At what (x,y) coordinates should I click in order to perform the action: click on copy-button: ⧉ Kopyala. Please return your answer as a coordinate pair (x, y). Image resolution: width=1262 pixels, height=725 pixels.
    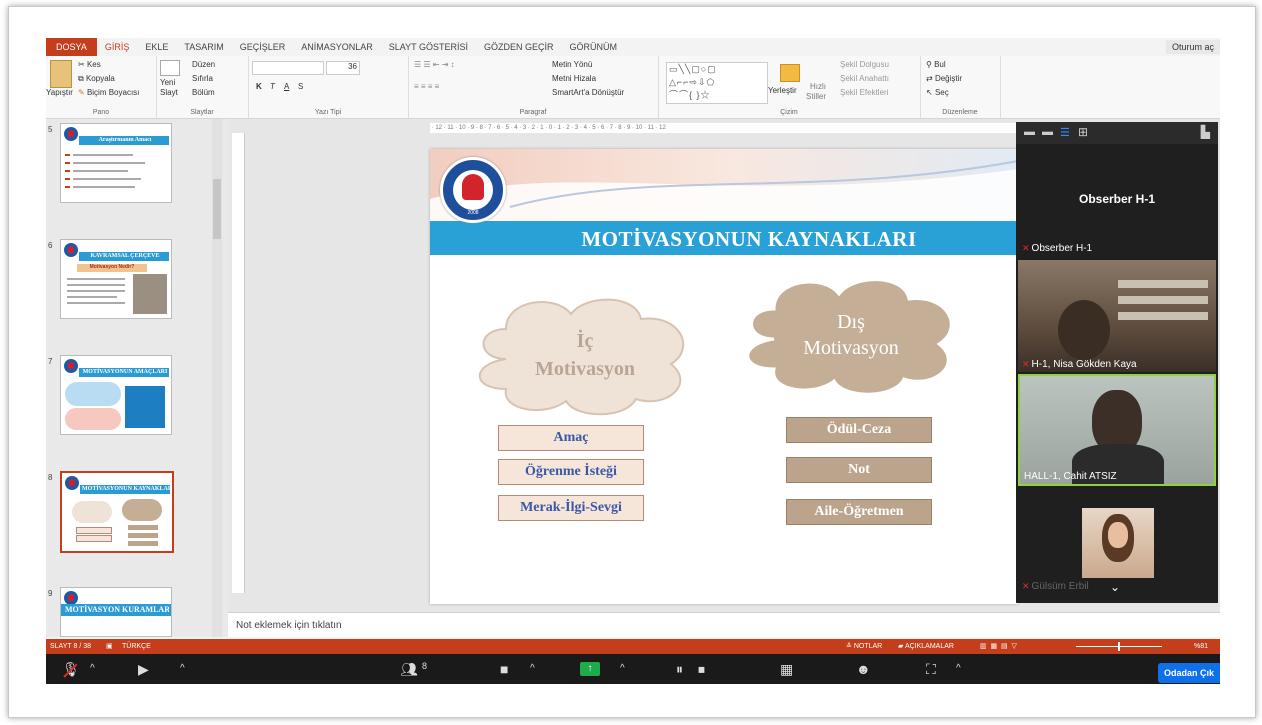
    Looking at the image, I should click on (96, 79).